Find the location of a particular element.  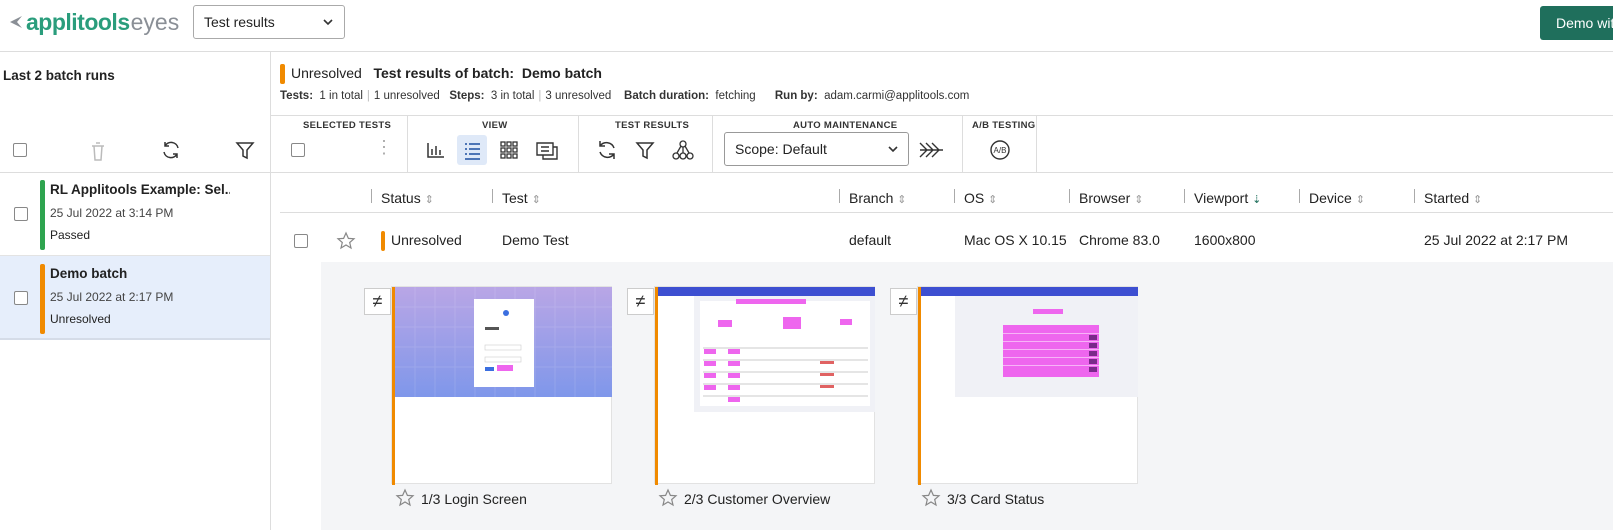

step-caption: 2/3 Customer Overview is located at coordinates (757, 499).